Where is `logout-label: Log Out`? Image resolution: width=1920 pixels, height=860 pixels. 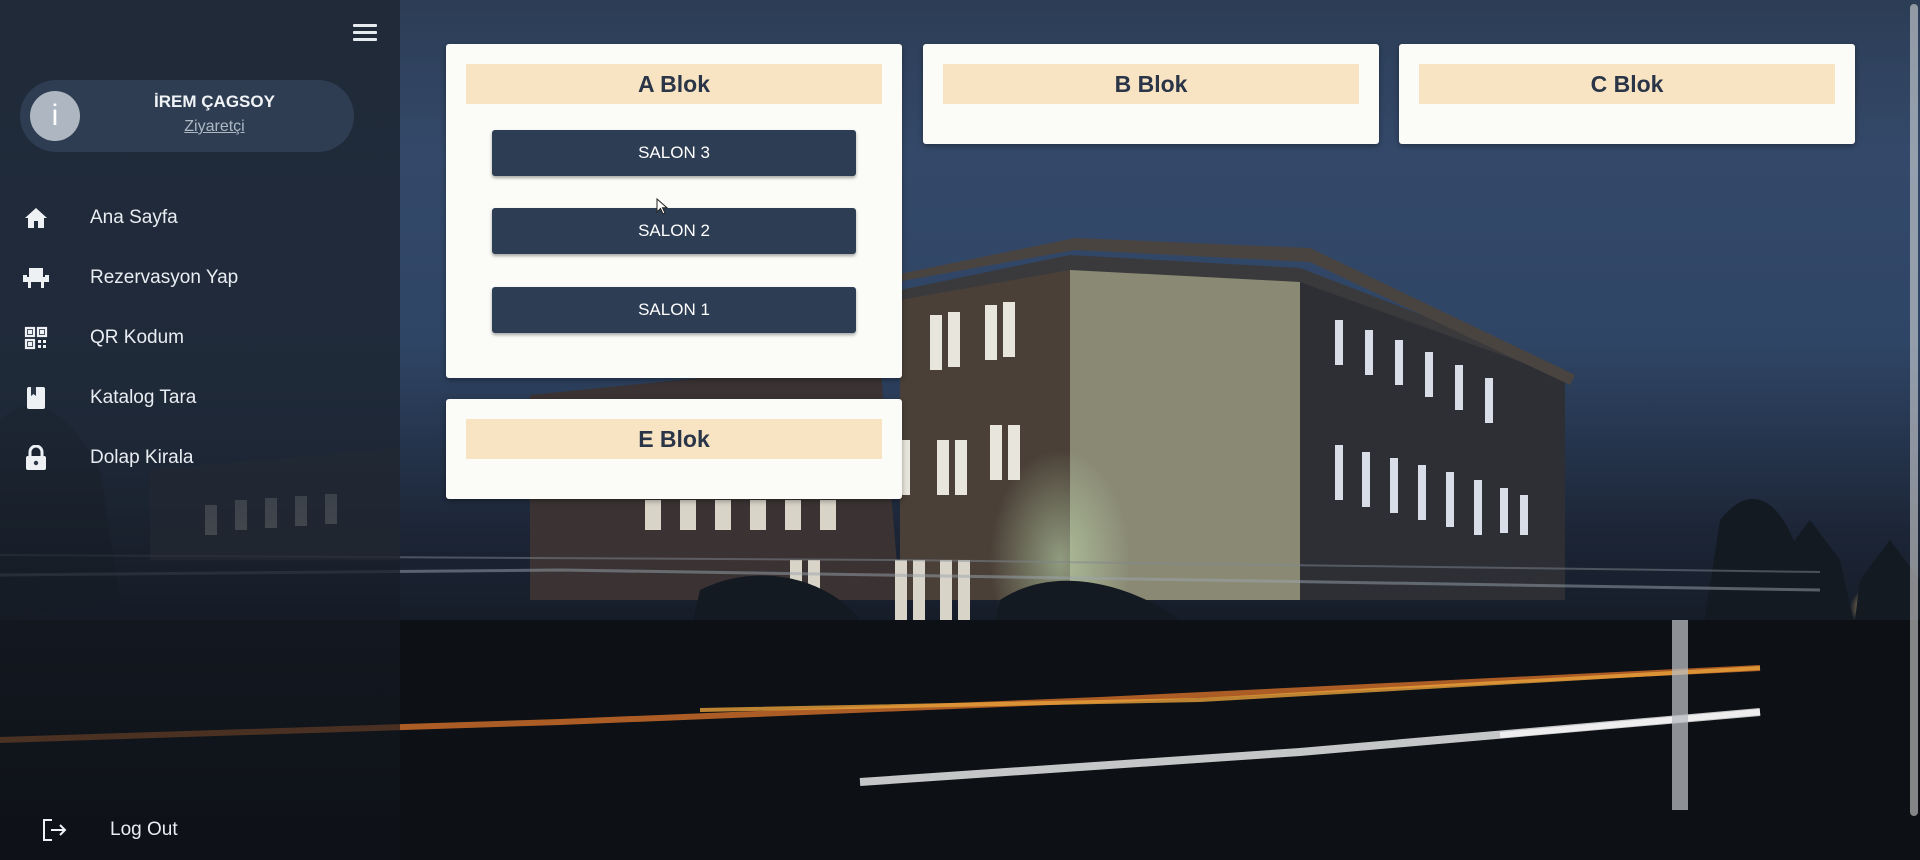
logout-label: Log Out is located at coordinates (144, 829).